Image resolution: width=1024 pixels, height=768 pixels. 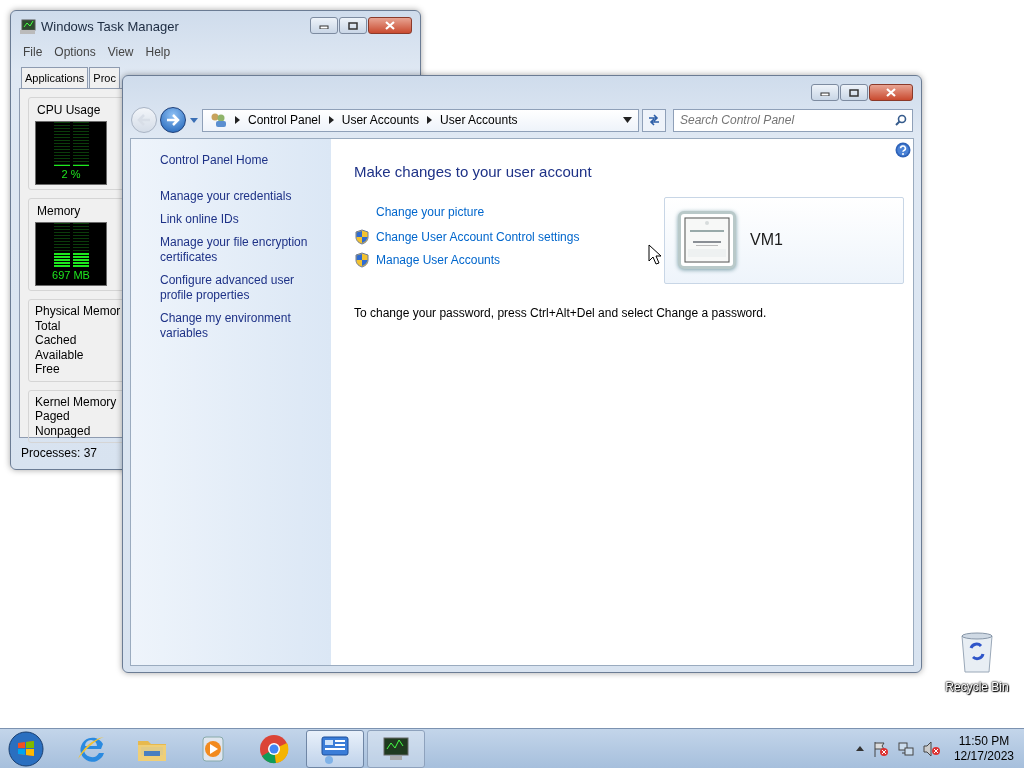 I want to click on row-label: Cached, so click(x=56, y=340).